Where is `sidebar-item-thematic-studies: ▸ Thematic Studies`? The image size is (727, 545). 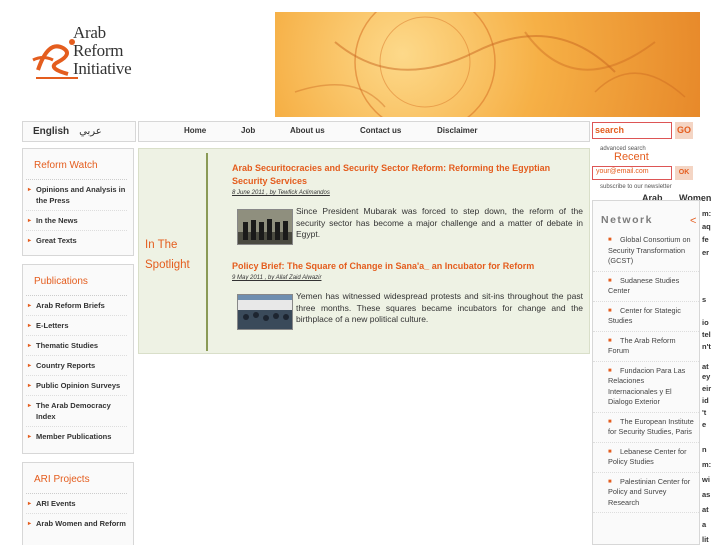
sidebar-item-thematic-studies: ▸ Thematic Studies is located at coordinates (76, 346).